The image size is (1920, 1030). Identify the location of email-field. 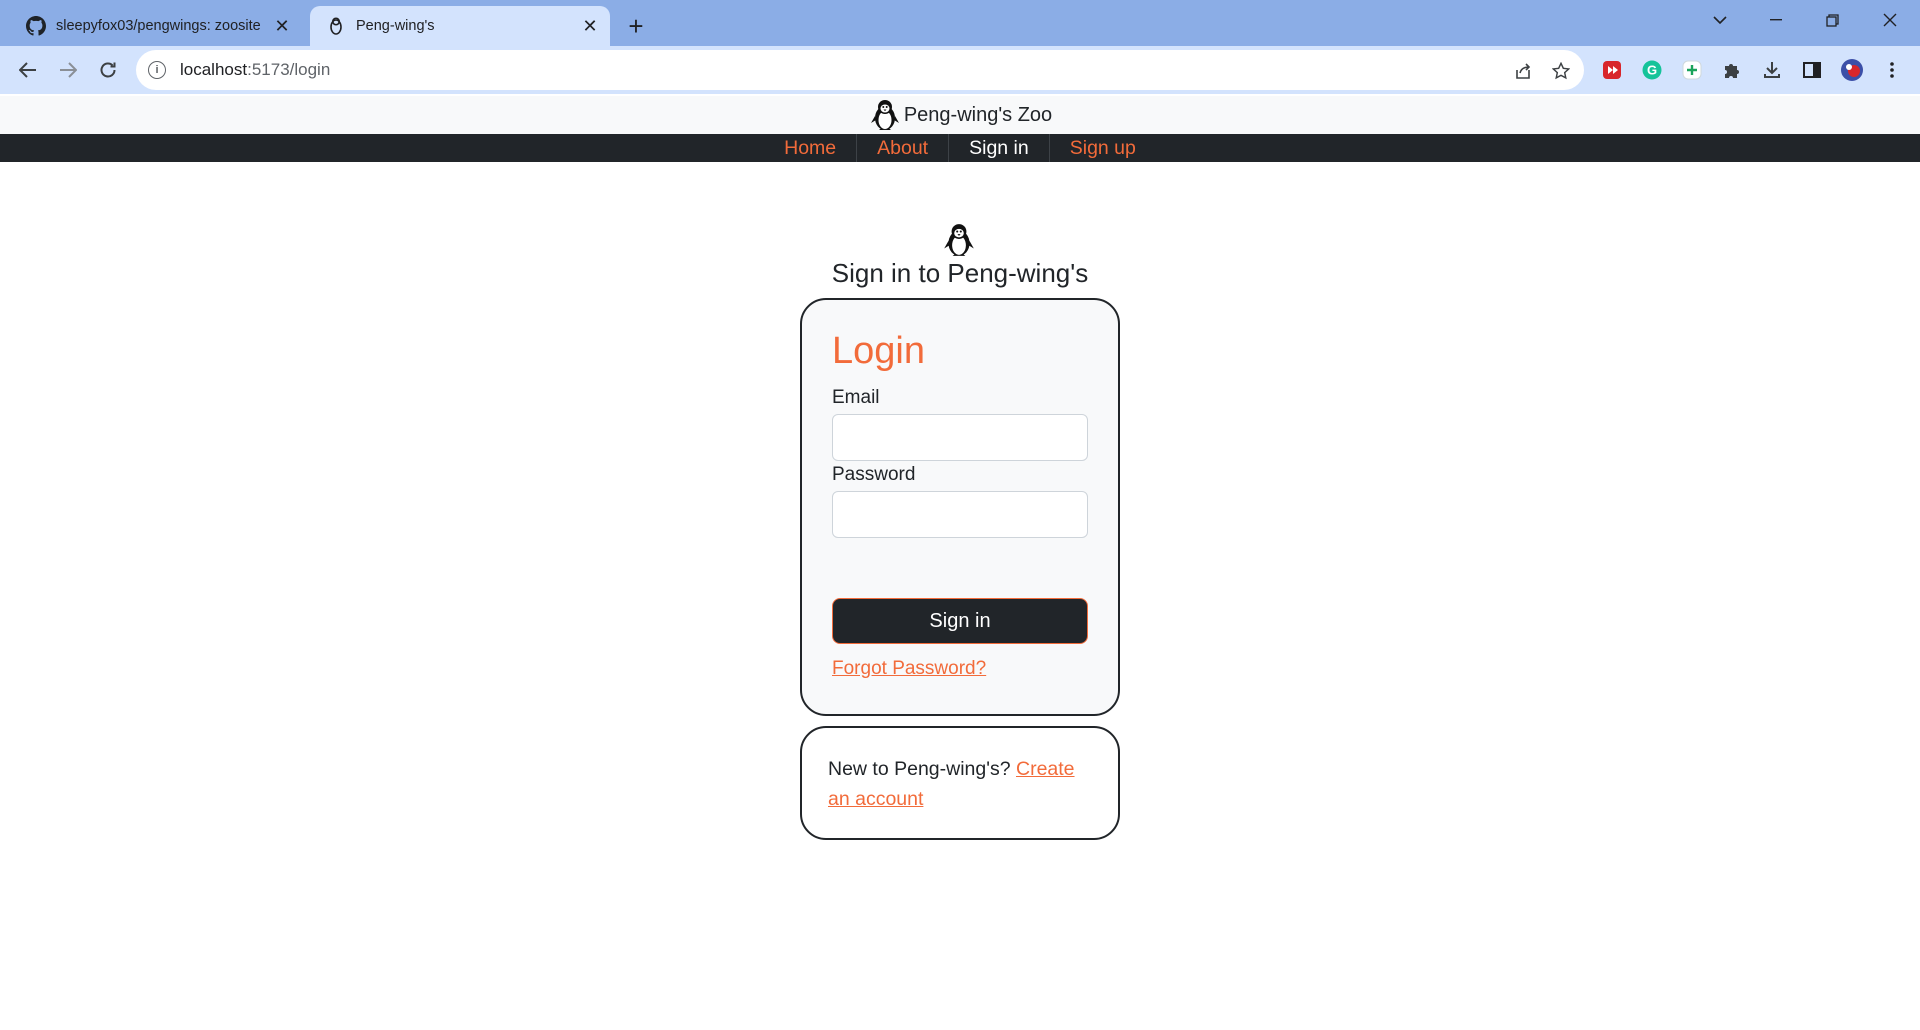
(960, 437).